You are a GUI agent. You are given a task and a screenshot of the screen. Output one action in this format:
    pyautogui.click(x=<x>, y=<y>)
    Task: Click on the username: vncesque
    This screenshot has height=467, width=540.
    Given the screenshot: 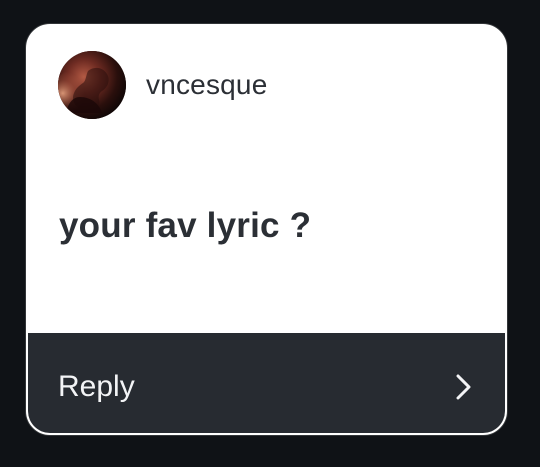 What is the action you would take?
    pyautogui.click(x=207, y=84)
    